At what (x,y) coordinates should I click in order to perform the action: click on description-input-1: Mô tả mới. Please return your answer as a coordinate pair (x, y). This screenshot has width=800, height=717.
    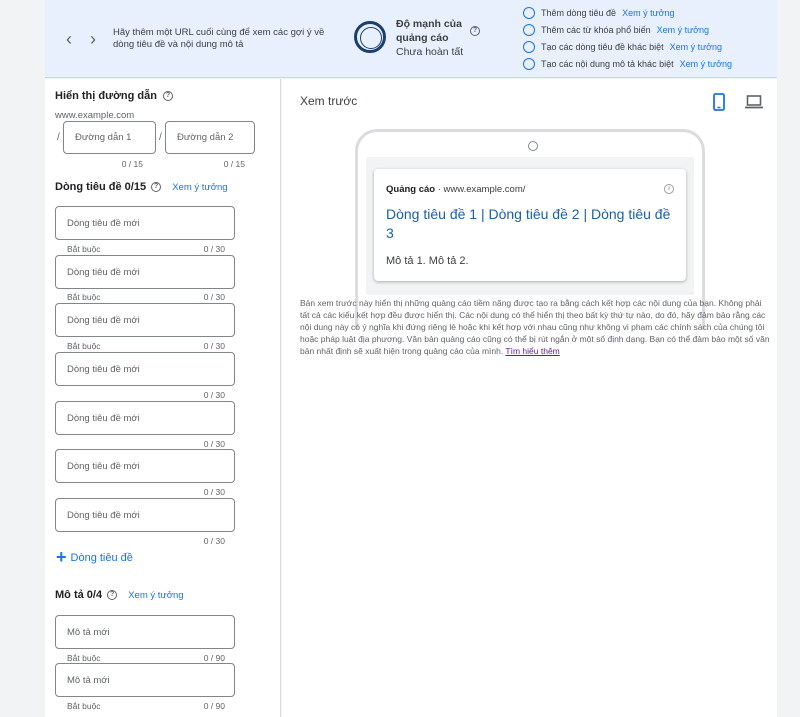
    Looking at the image, I should click on (145, 632).